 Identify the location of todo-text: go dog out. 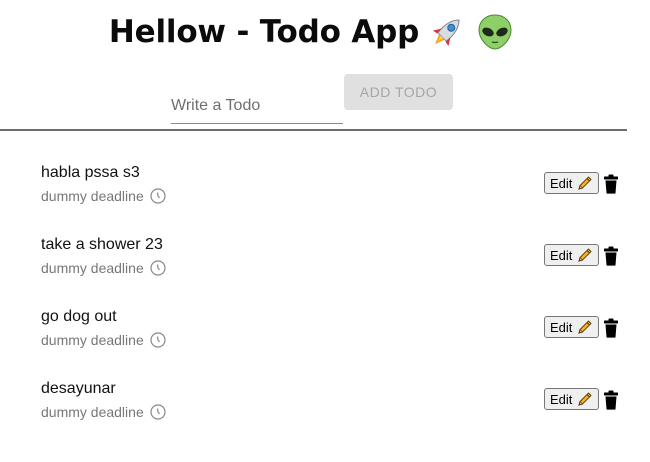
(79, 316).